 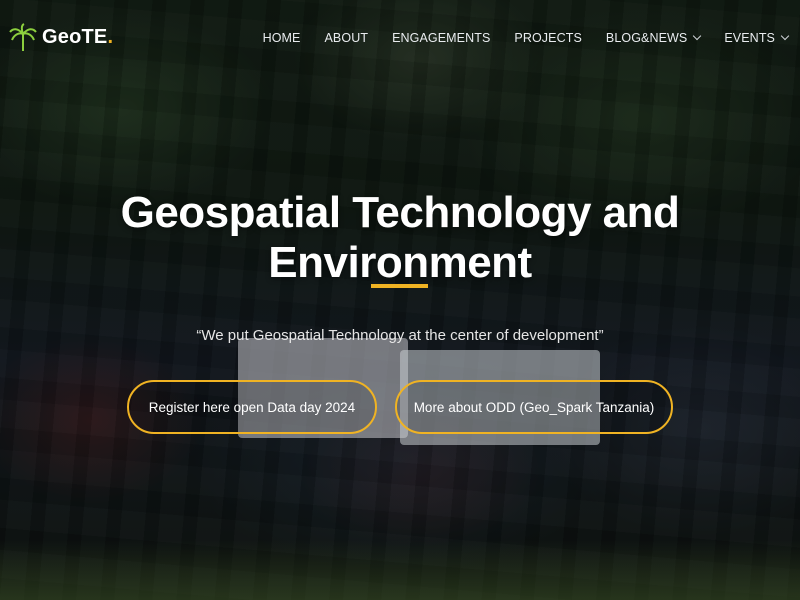 I want to click on hero-title: Geospatial Technology and Environment, so click(x=400, y=237).